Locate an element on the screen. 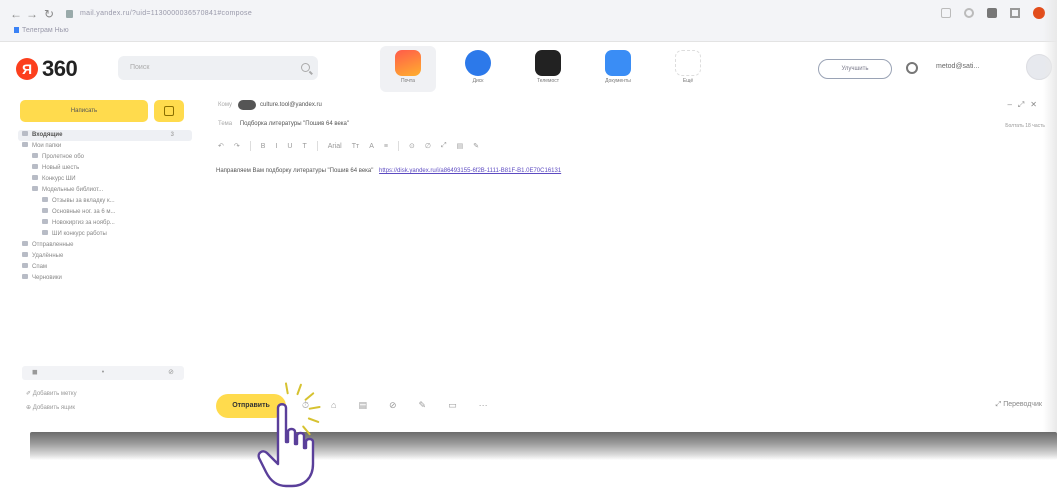 This screenshot has width=1057, height=490. format-tool-button: ↶ is located at coordinates (221, 146).